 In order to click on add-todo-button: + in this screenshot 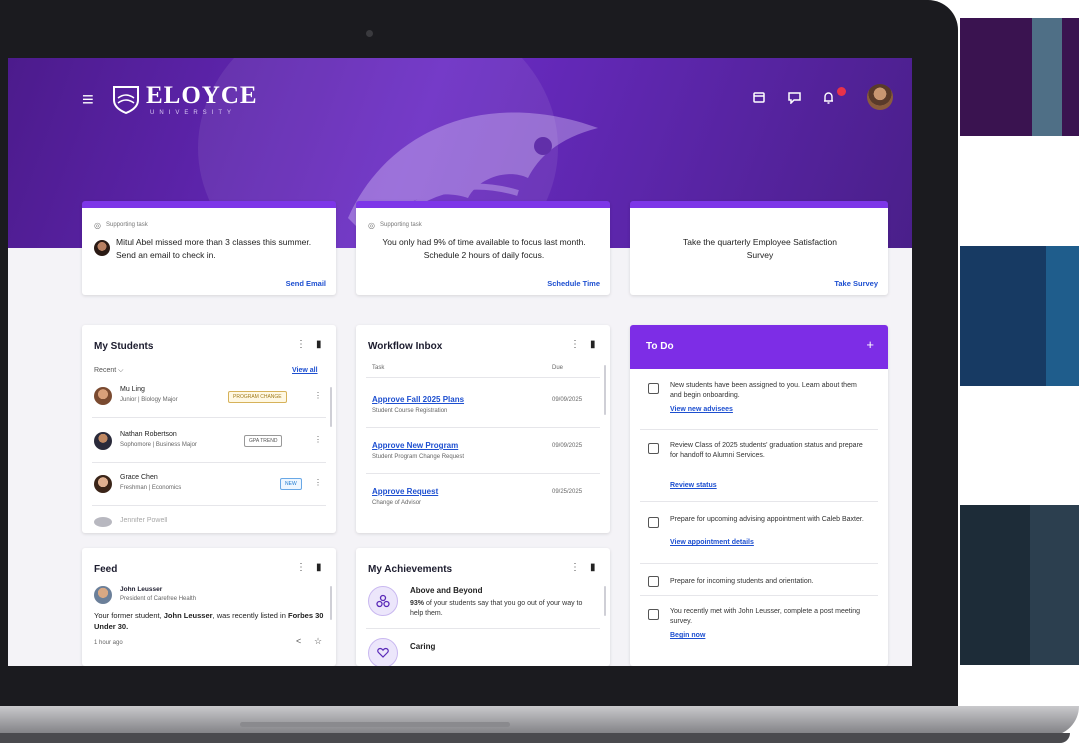, I will do `click(870, 344)`.